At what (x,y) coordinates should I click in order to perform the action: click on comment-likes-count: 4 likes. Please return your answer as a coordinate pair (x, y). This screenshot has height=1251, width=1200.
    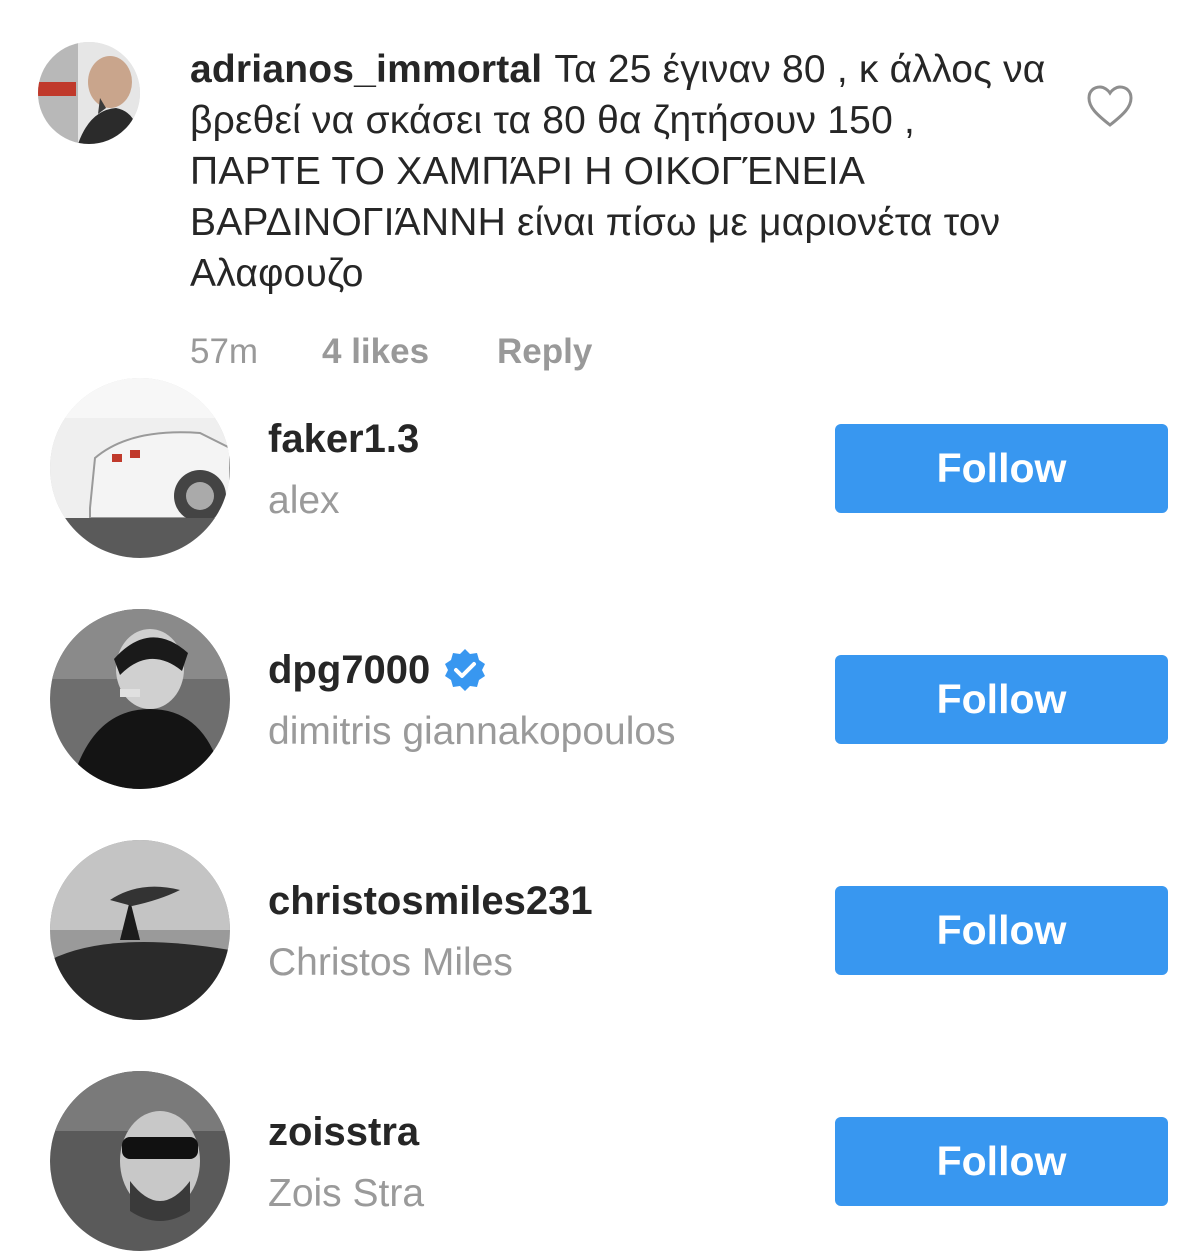
    Looking at the image, I should click on (375, 352).